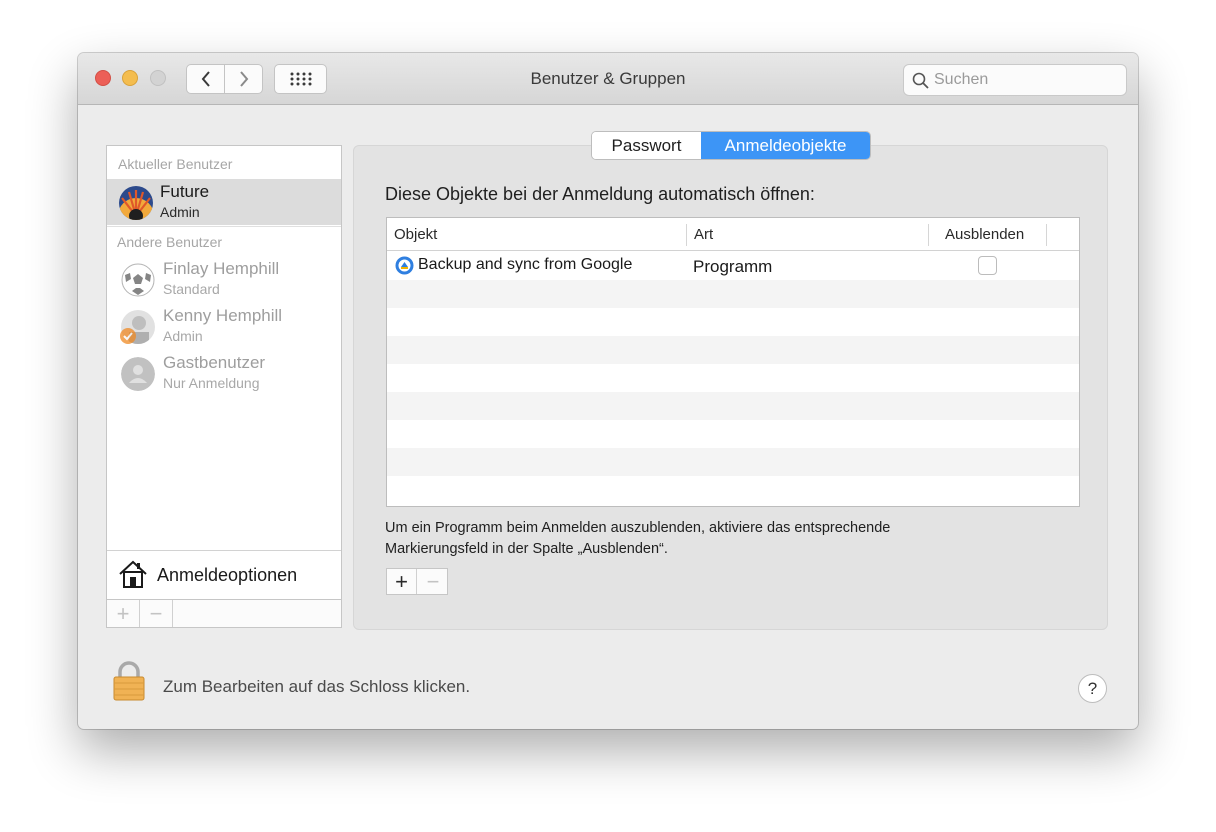  Describe the element at coordinates (1092, 688) in the screenshot. I see `help-button: ?` at that location.